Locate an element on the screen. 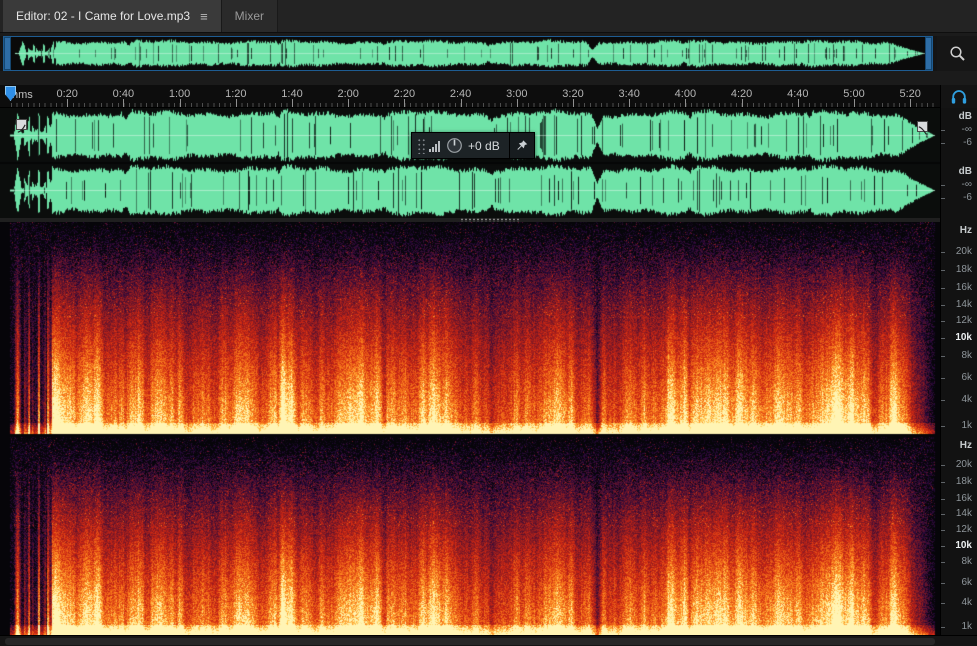  monitor-button is located at coordinates (958, 96).